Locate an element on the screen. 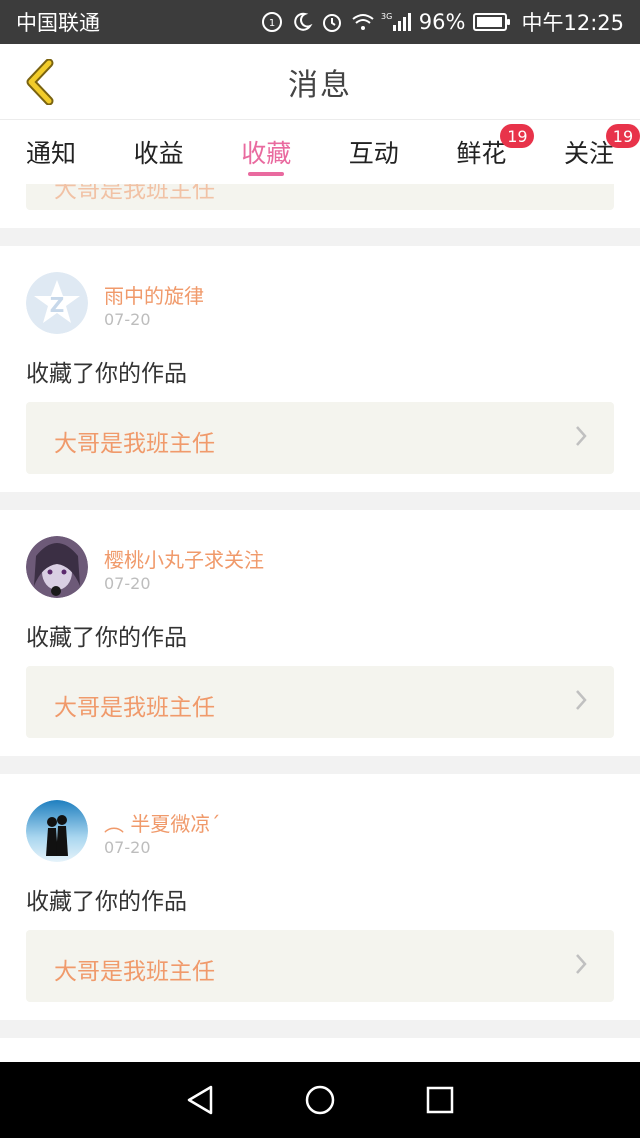 The width and height of the screenshot is (640, 1138). tab-earnings: 收益 is located at coordinates (159, 152).